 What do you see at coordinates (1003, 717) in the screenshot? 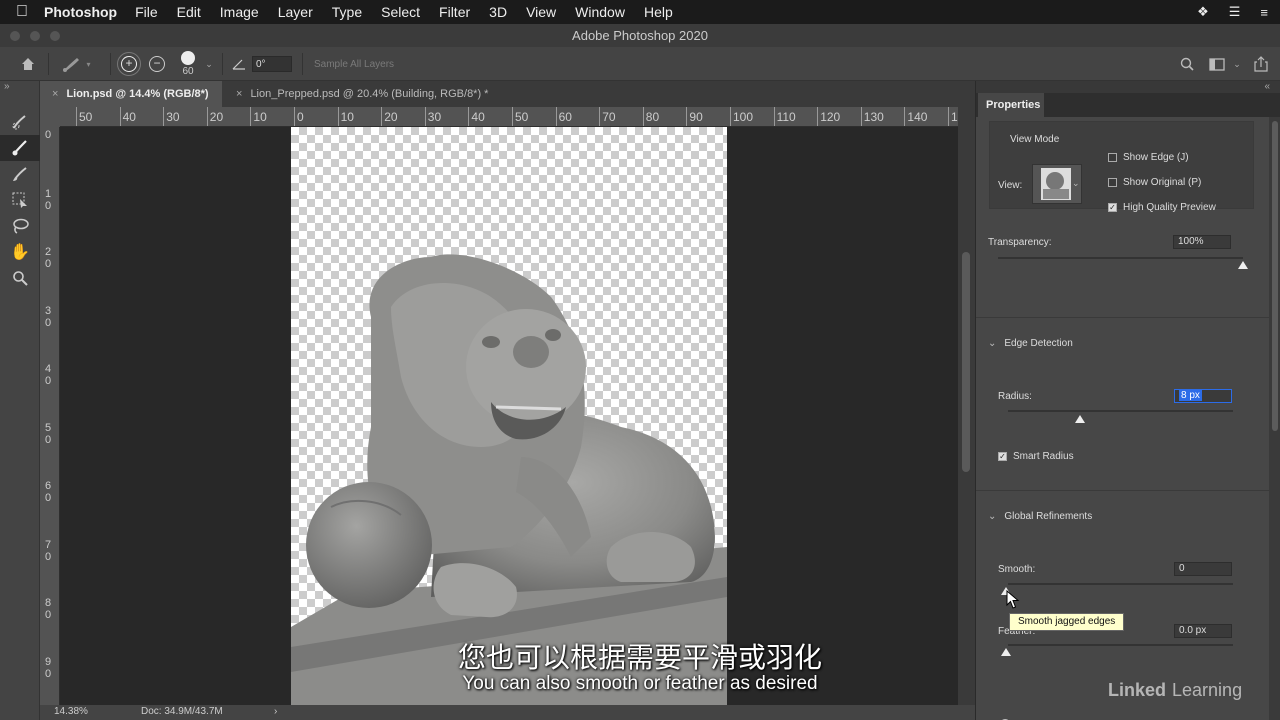
I see `reset-icon: ⟲` at bounding box center [1003, 717].